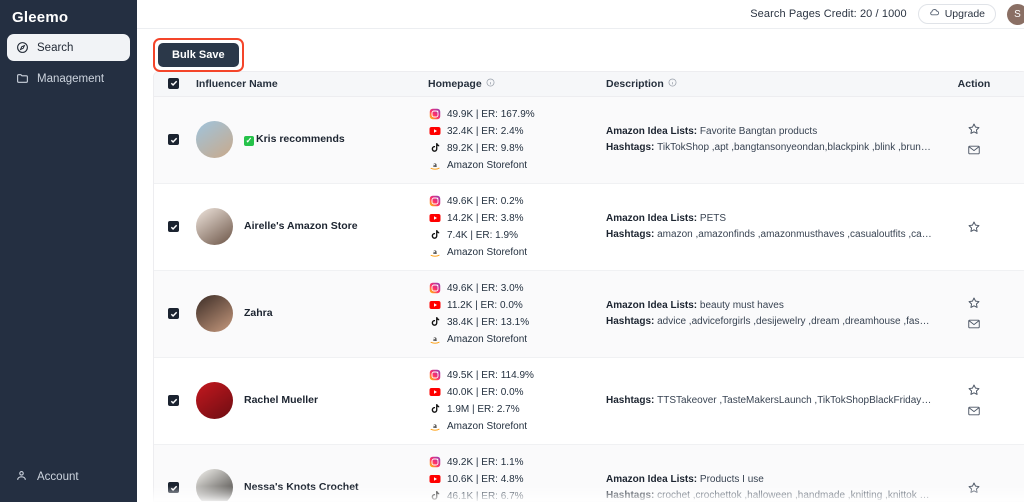 This screenshot has height=502, width=1024. What do you see at coordinates (258, 313) in the screenshot?
I see `influencer-name: Zahra` at bounding box center [258, 313].